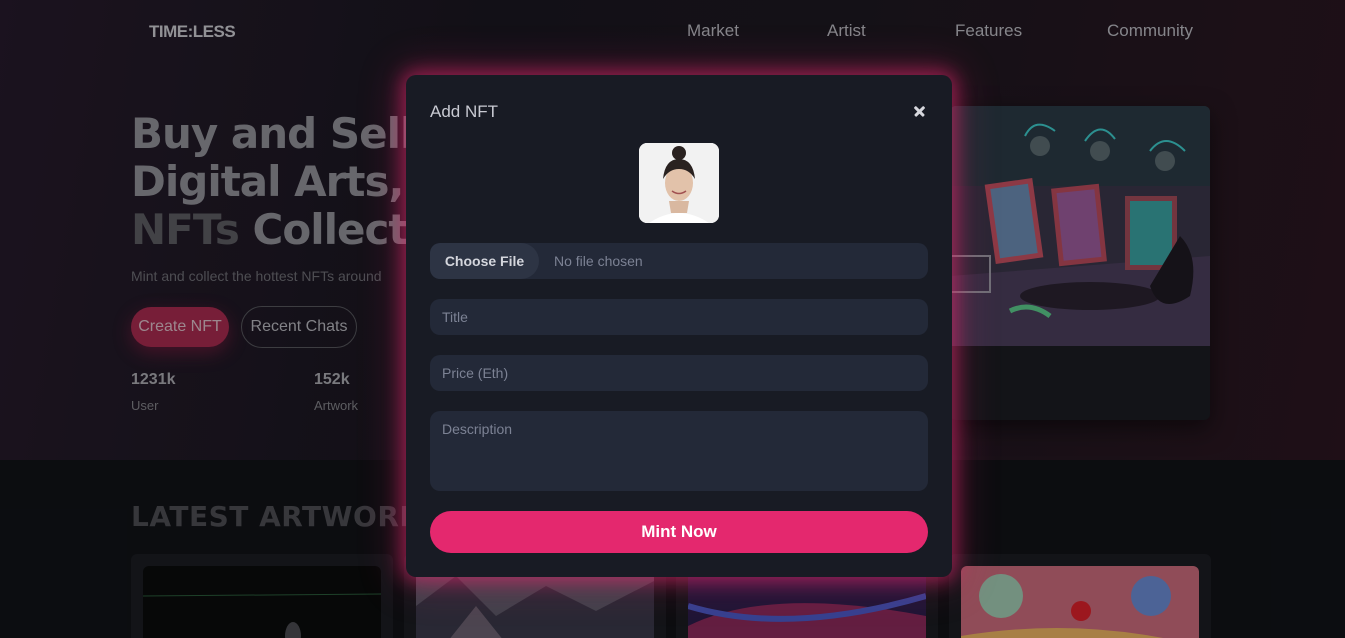 The height and width of the screenshot is (638, 1345). What do you see at coordinates (679, 317) in the screenshot?
I see `title-input` at bounding box center [679, 317].